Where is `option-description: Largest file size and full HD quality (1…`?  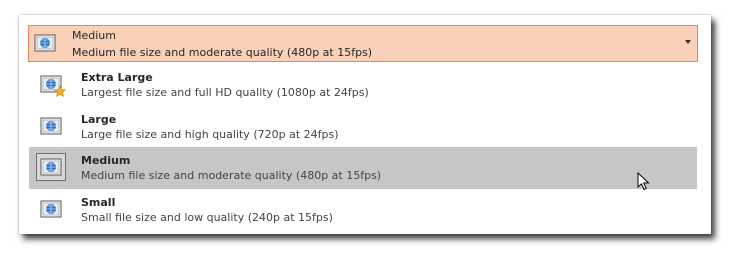
option-description: Largest file size and full HD quality (1… is located at coordinates (225, 92).